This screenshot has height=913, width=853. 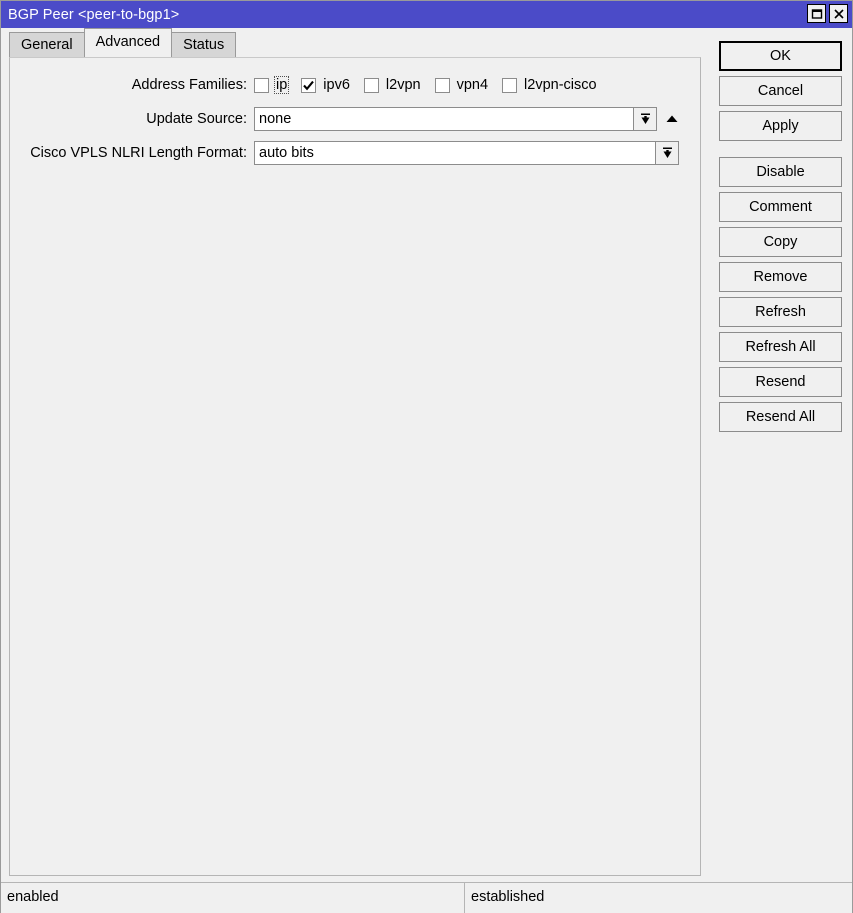 What do you see at coordinates (780, 172) in the screenshot?
I see `disable-button: Disable` at bounding box center [780, 172].